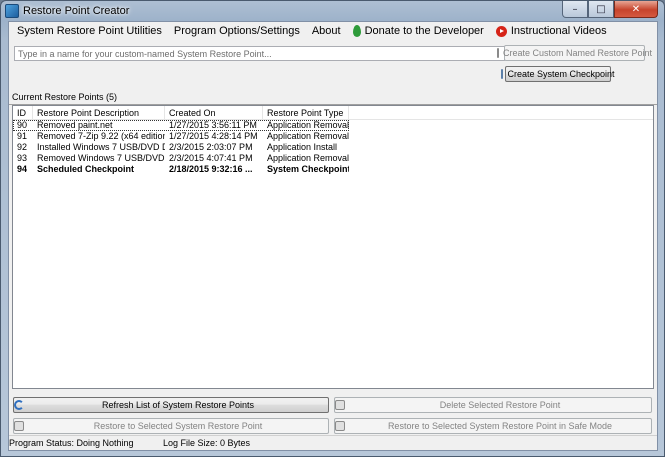 The width and height of the screenshot is (665, 457). I want to click on refresh-list-button: Refresh List of System Restore Points, so click(171, 405).